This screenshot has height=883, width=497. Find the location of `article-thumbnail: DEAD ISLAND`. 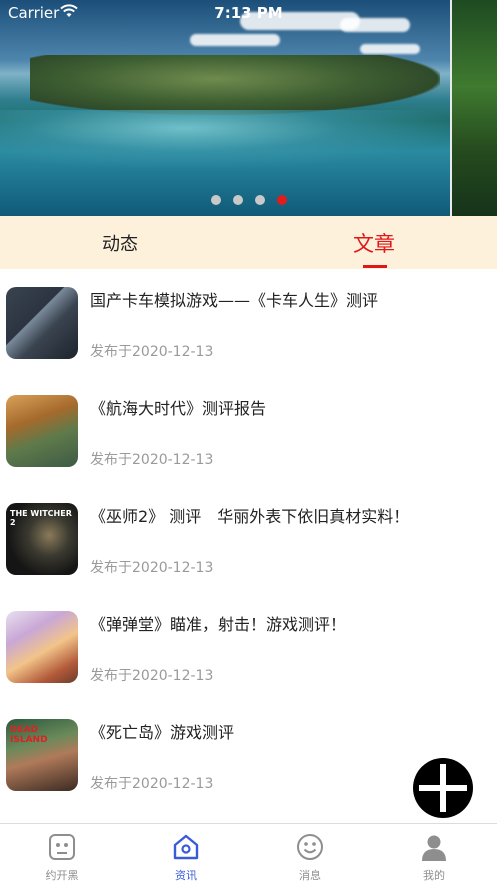

article-thumbnail: DEAD ISLAND is located at coordinates (42, 755).